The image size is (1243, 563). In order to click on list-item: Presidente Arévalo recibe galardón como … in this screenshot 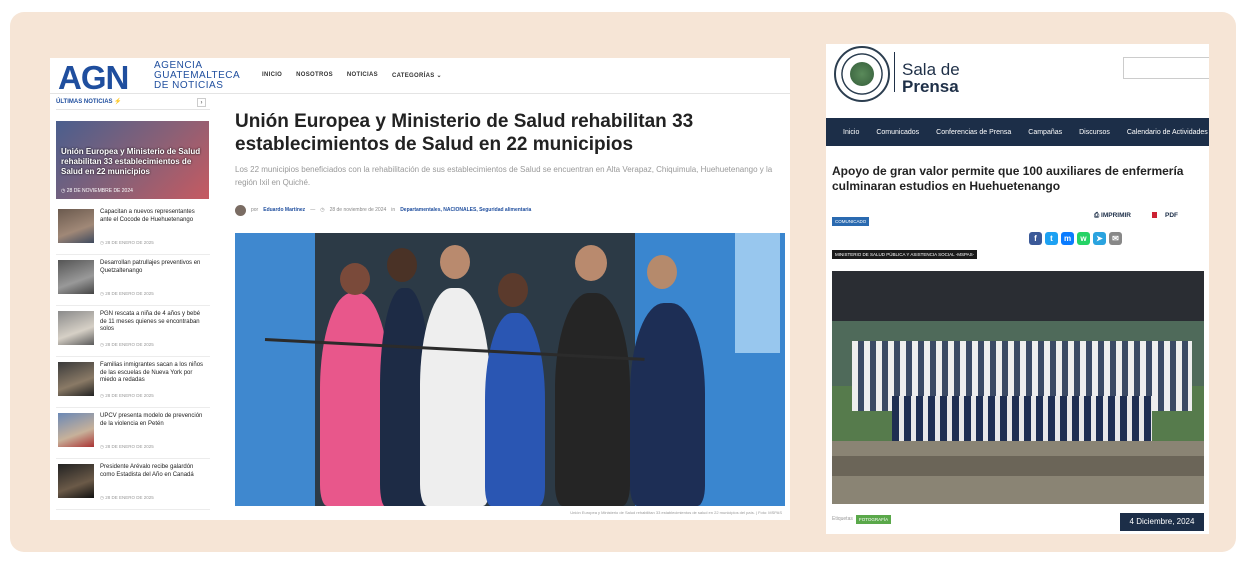, I will do `click(133, 484)`.